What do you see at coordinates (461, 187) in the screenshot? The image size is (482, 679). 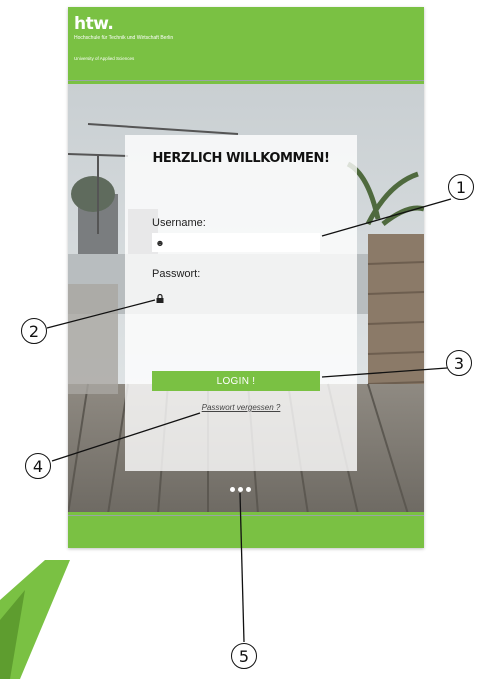 I see `callout-1: 1` at bounding box center [461, 187].